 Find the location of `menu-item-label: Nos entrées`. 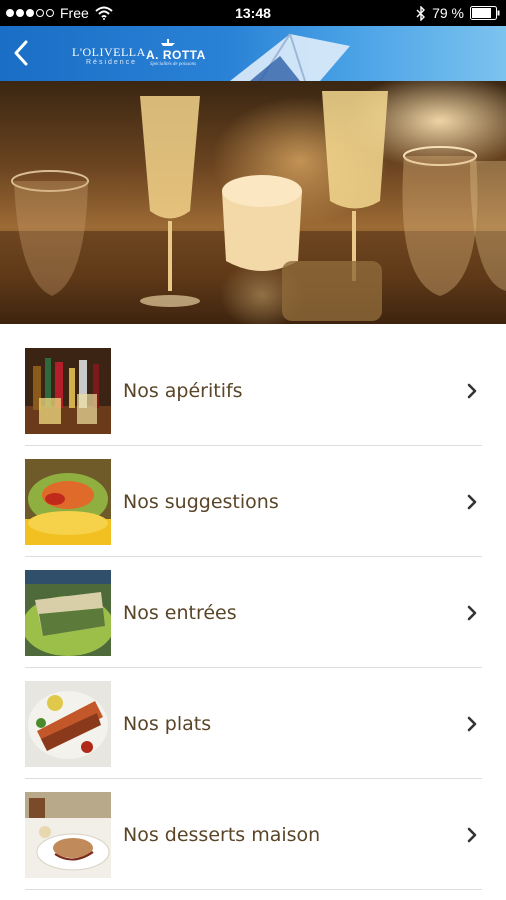

menu-item-label: Nos entrées is located at coordinates (180, 613).